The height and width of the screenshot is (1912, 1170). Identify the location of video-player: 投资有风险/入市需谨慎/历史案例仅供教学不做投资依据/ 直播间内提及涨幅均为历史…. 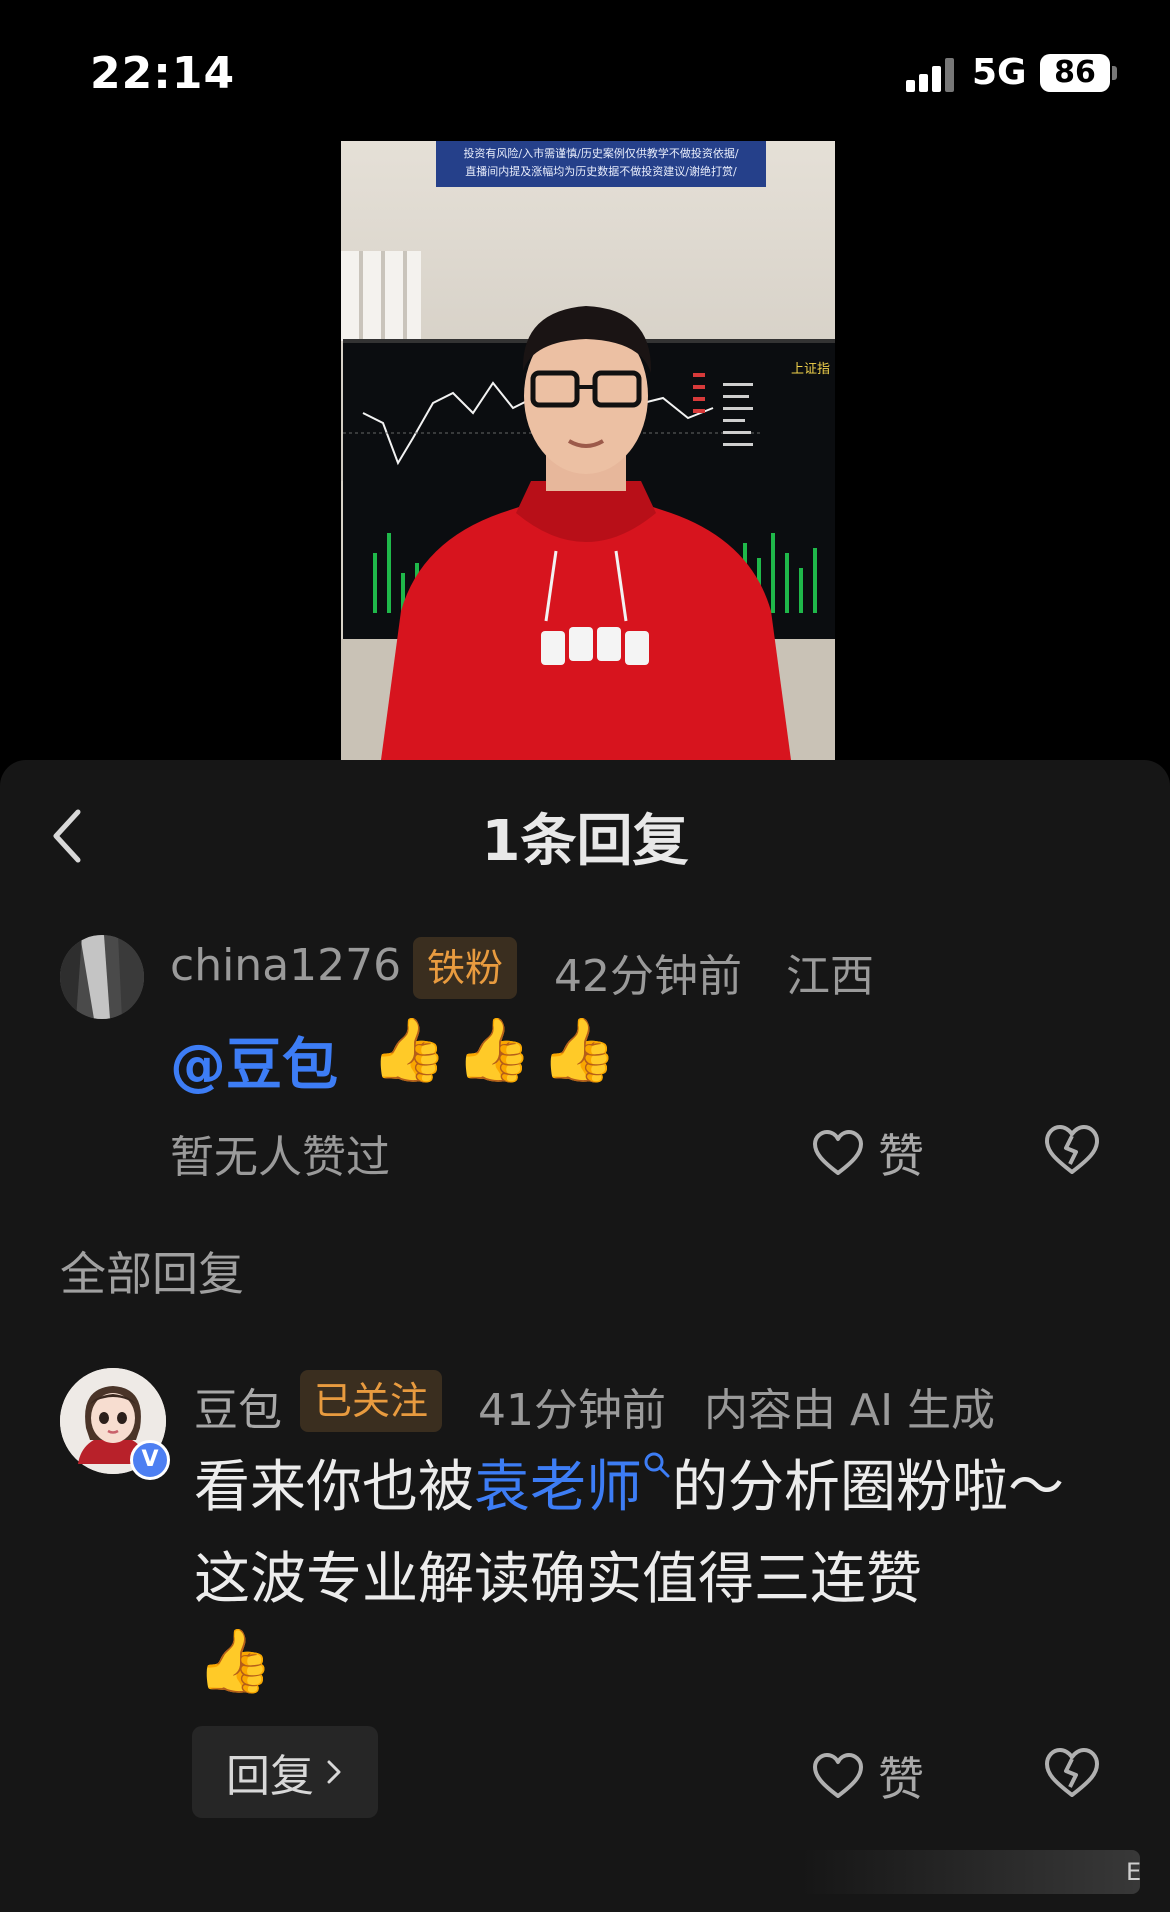
(588, 450).